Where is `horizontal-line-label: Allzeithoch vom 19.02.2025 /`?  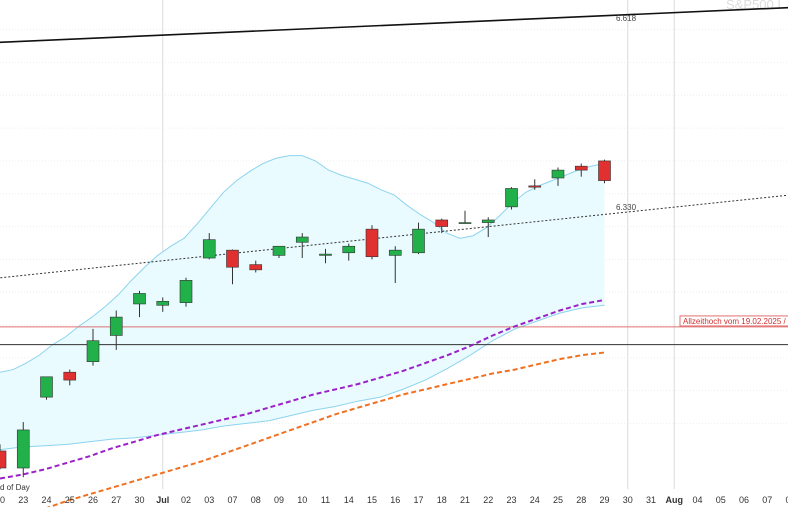
horizontal-line-label: Allzeithoch vom 19.02.2025 / is located at coordinates (735, 321).